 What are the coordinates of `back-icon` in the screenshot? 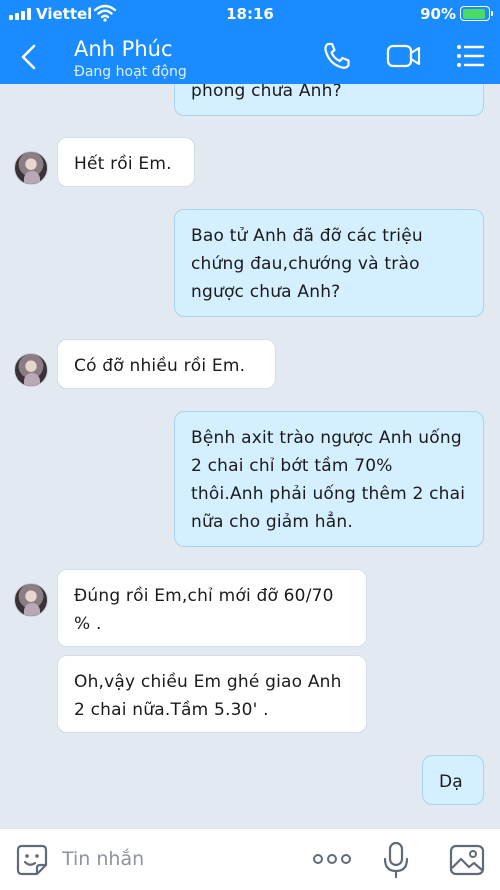 It's located at (29, 57).